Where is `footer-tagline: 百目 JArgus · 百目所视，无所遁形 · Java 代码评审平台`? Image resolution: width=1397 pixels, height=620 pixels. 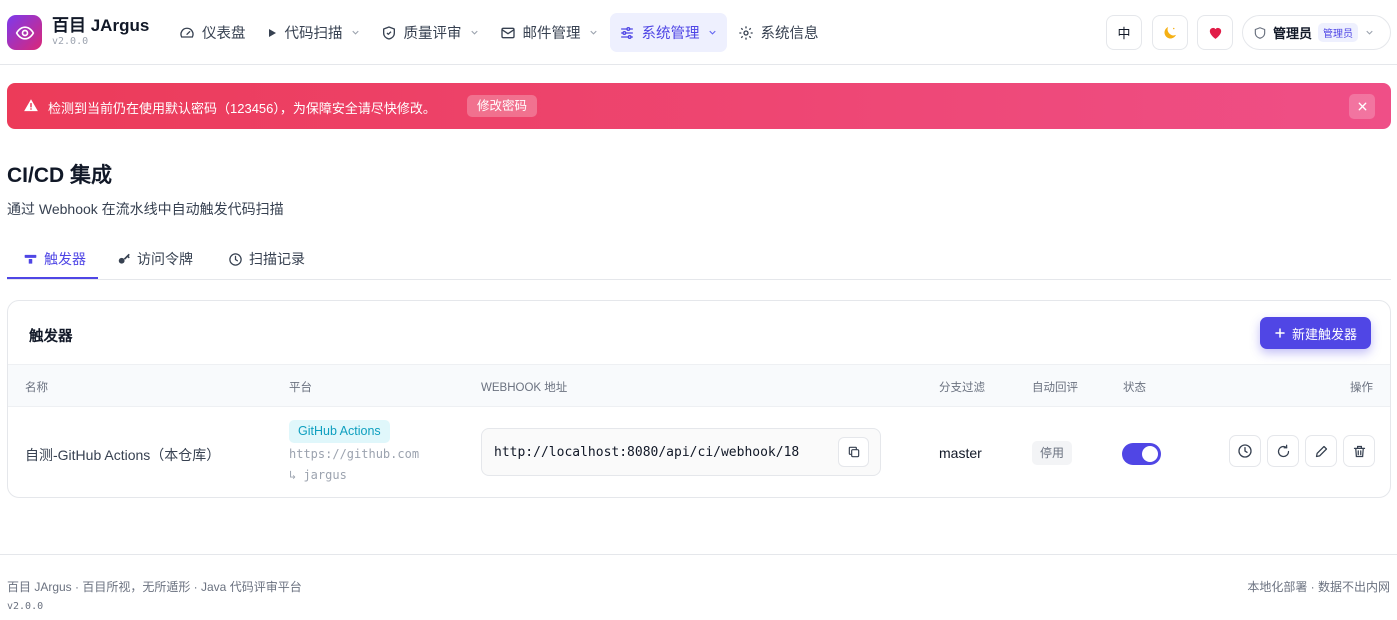
footer-tagline: 百目 JArgus · 百目所视，无所遁形 · Java 代码评审平台 is located at coordinates (154, 587).